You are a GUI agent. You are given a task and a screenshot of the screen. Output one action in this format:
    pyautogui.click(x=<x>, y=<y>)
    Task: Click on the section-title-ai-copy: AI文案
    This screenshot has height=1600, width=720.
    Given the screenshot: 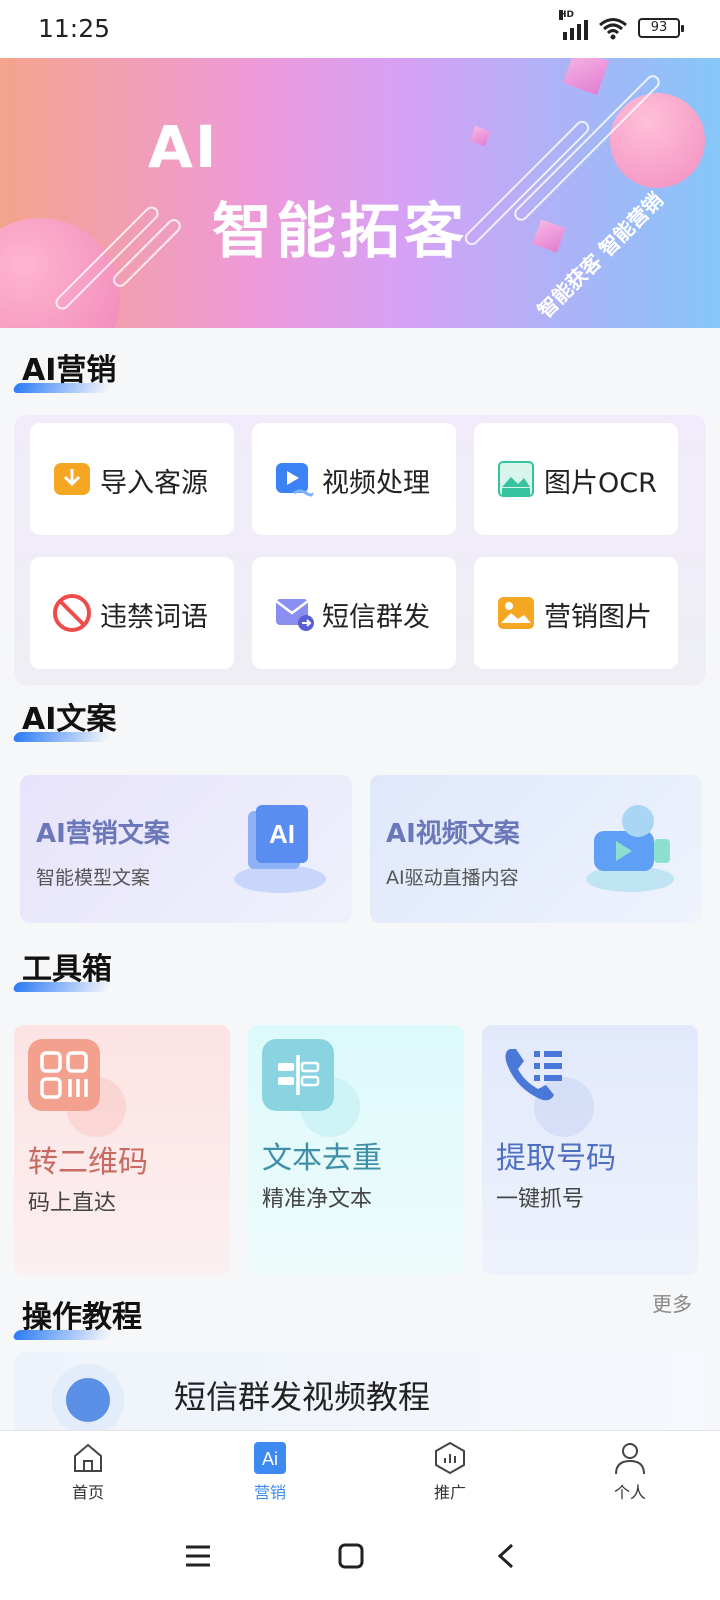 What is the action you would take?
    pyautogui.click(x=64, y=718)
    